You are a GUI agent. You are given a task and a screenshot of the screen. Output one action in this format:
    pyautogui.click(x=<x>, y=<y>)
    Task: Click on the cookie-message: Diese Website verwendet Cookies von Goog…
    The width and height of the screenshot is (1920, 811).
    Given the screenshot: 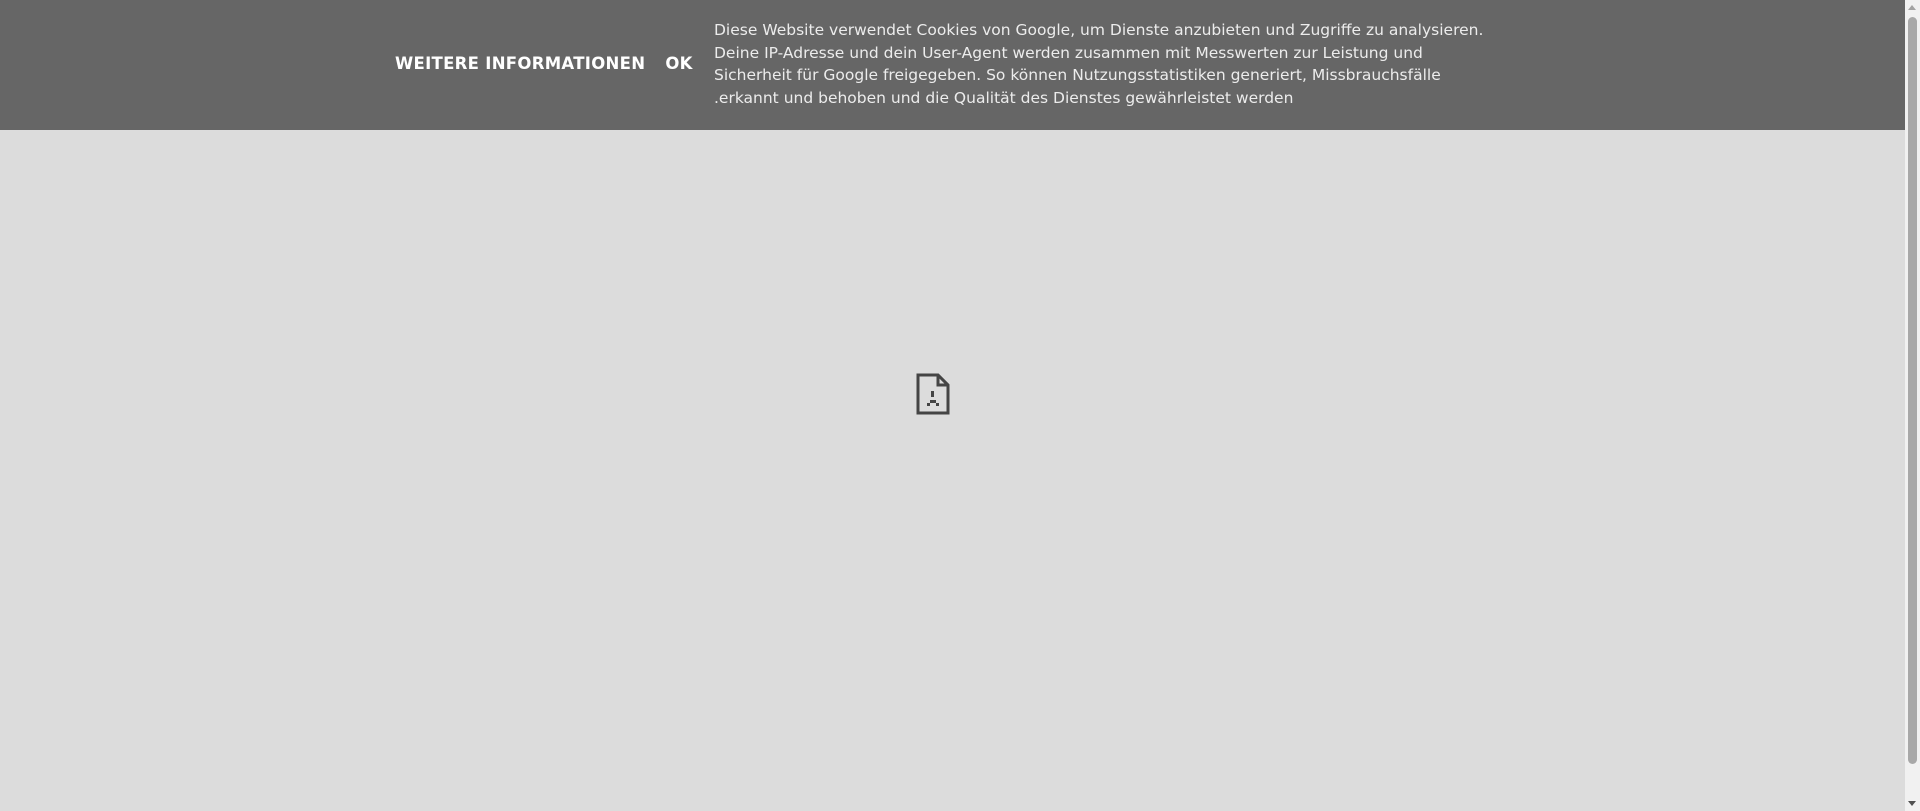 What is the action you would take?
    pyautogui.click(x=1099, y=64)
    